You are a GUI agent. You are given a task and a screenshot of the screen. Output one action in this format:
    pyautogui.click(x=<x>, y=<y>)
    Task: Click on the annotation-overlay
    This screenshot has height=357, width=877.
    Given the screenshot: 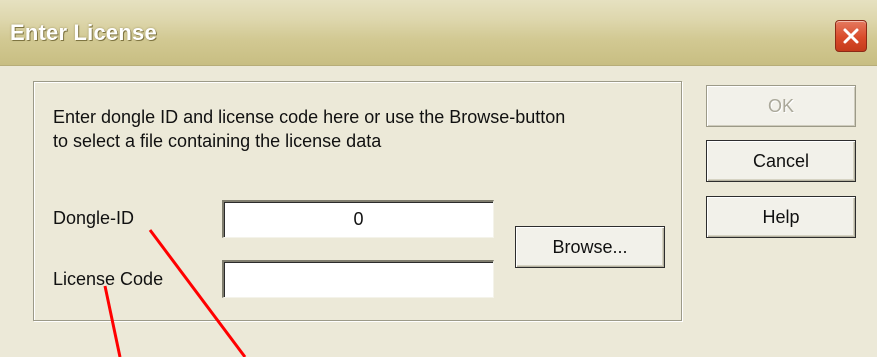 What is the action you would take?
    pyautogui.click(x=175, y=293)
    